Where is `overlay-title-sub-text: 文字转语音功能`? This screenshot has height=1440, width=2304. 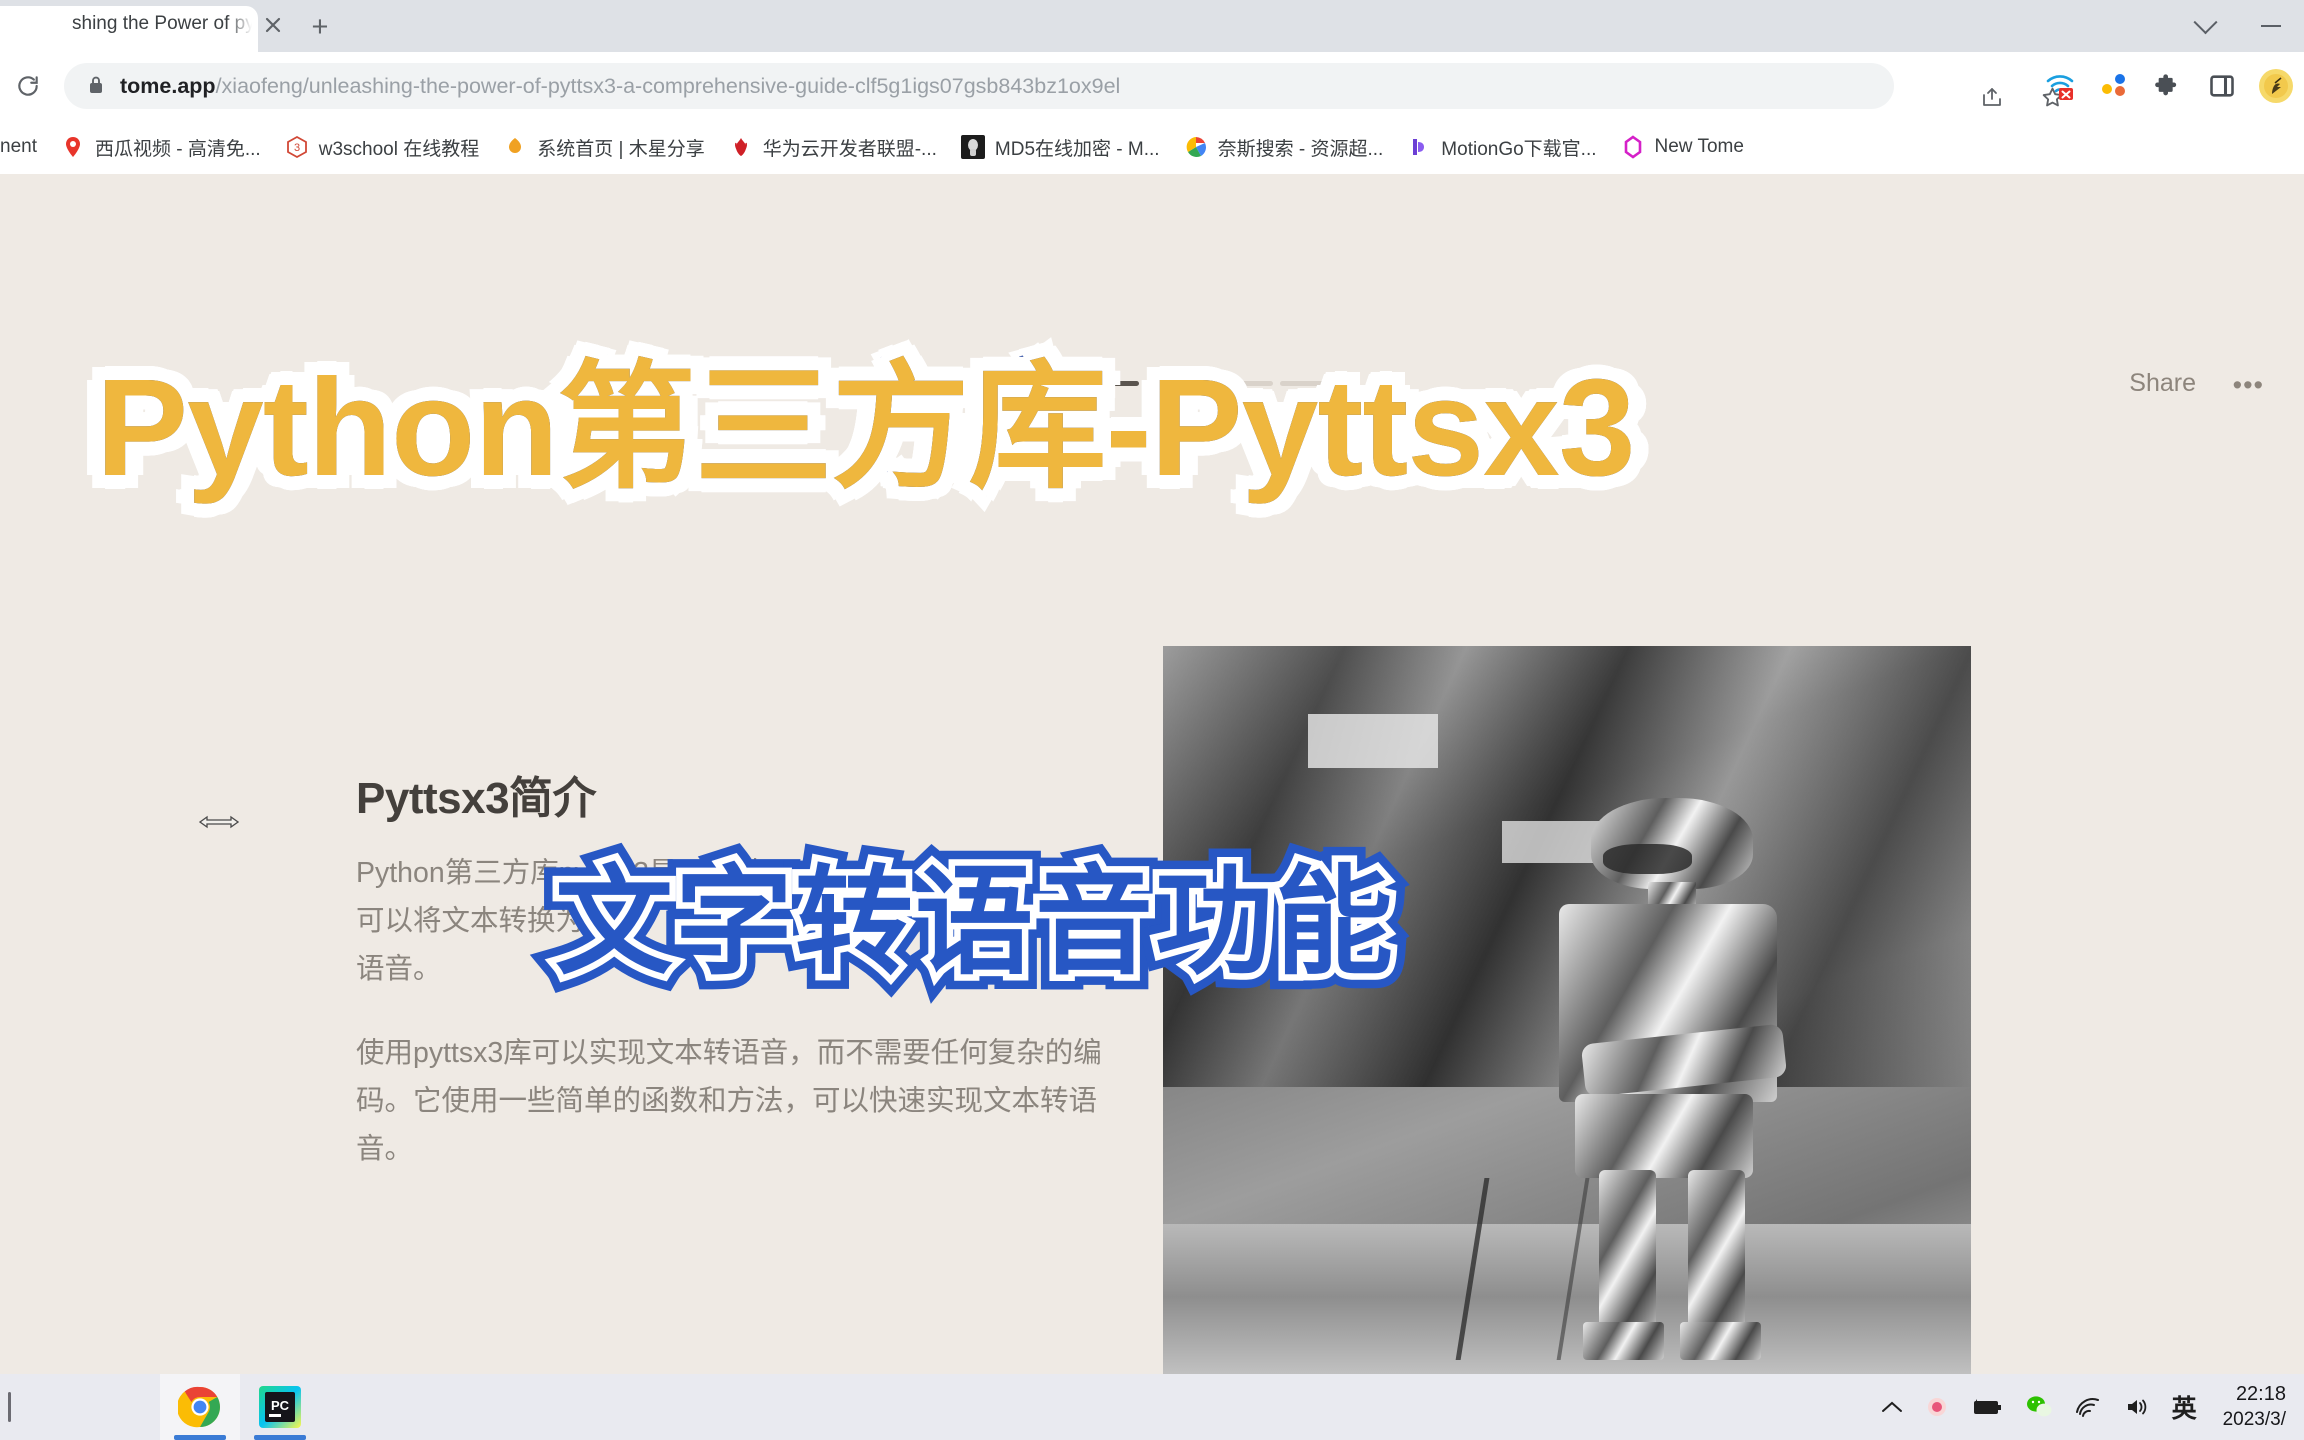
overlay-title-sub-text: 文字转语音功能 is located at coordinates (975, 923).